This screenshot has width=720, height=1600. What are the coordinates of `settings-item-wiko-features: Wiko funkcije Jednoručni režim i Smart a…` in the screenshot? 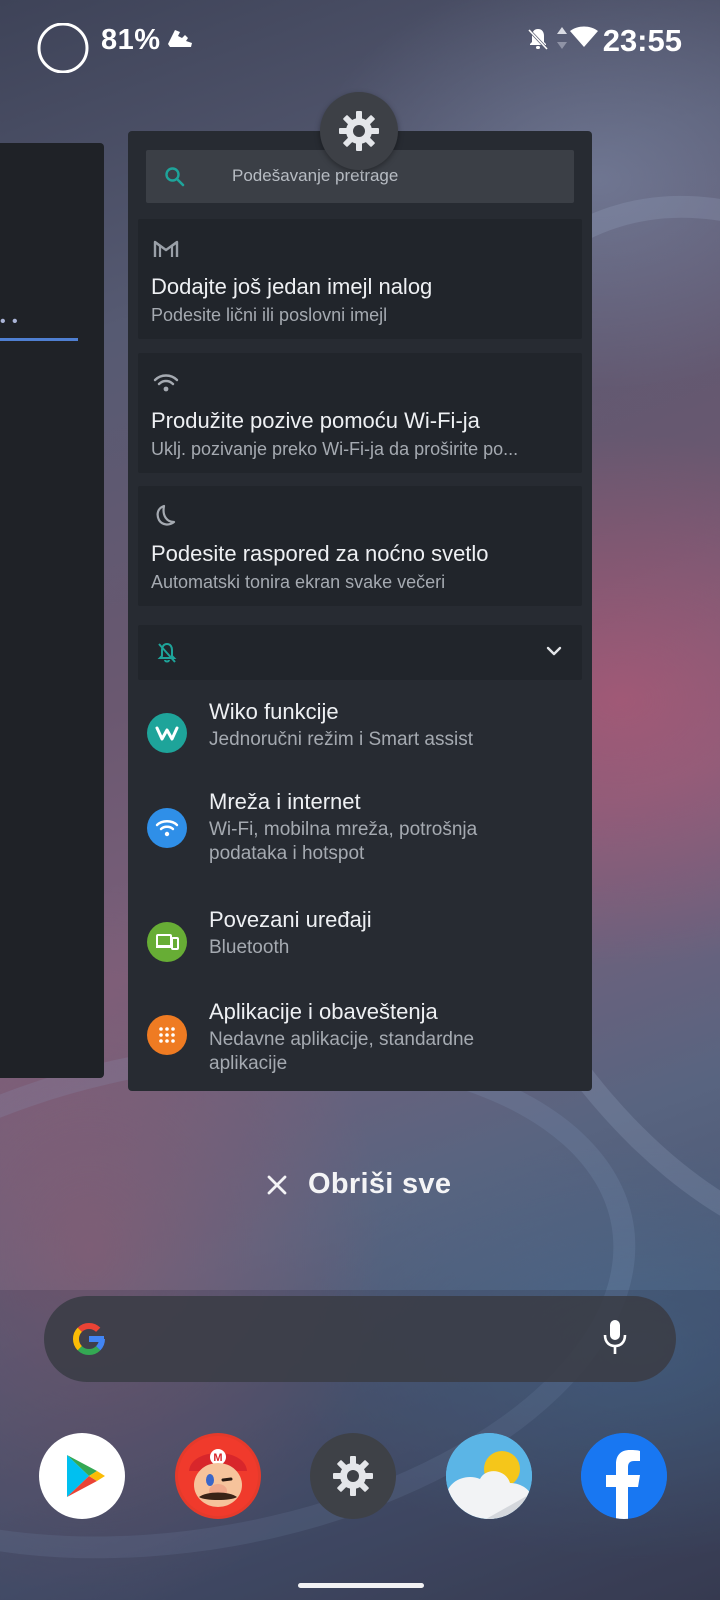 It's located at (360, 736).